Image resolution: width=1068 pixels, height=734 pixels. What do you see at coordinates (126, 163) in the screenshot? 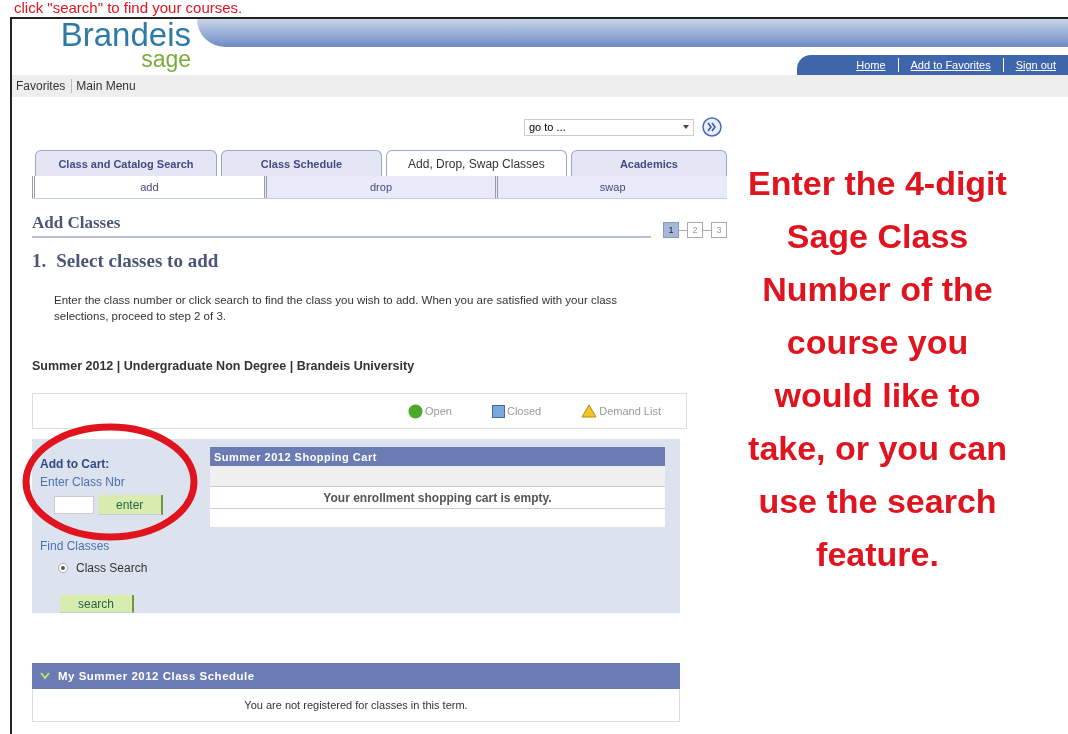
I see `tab: Class and Catalog Search` at bounding box center [126, 163].